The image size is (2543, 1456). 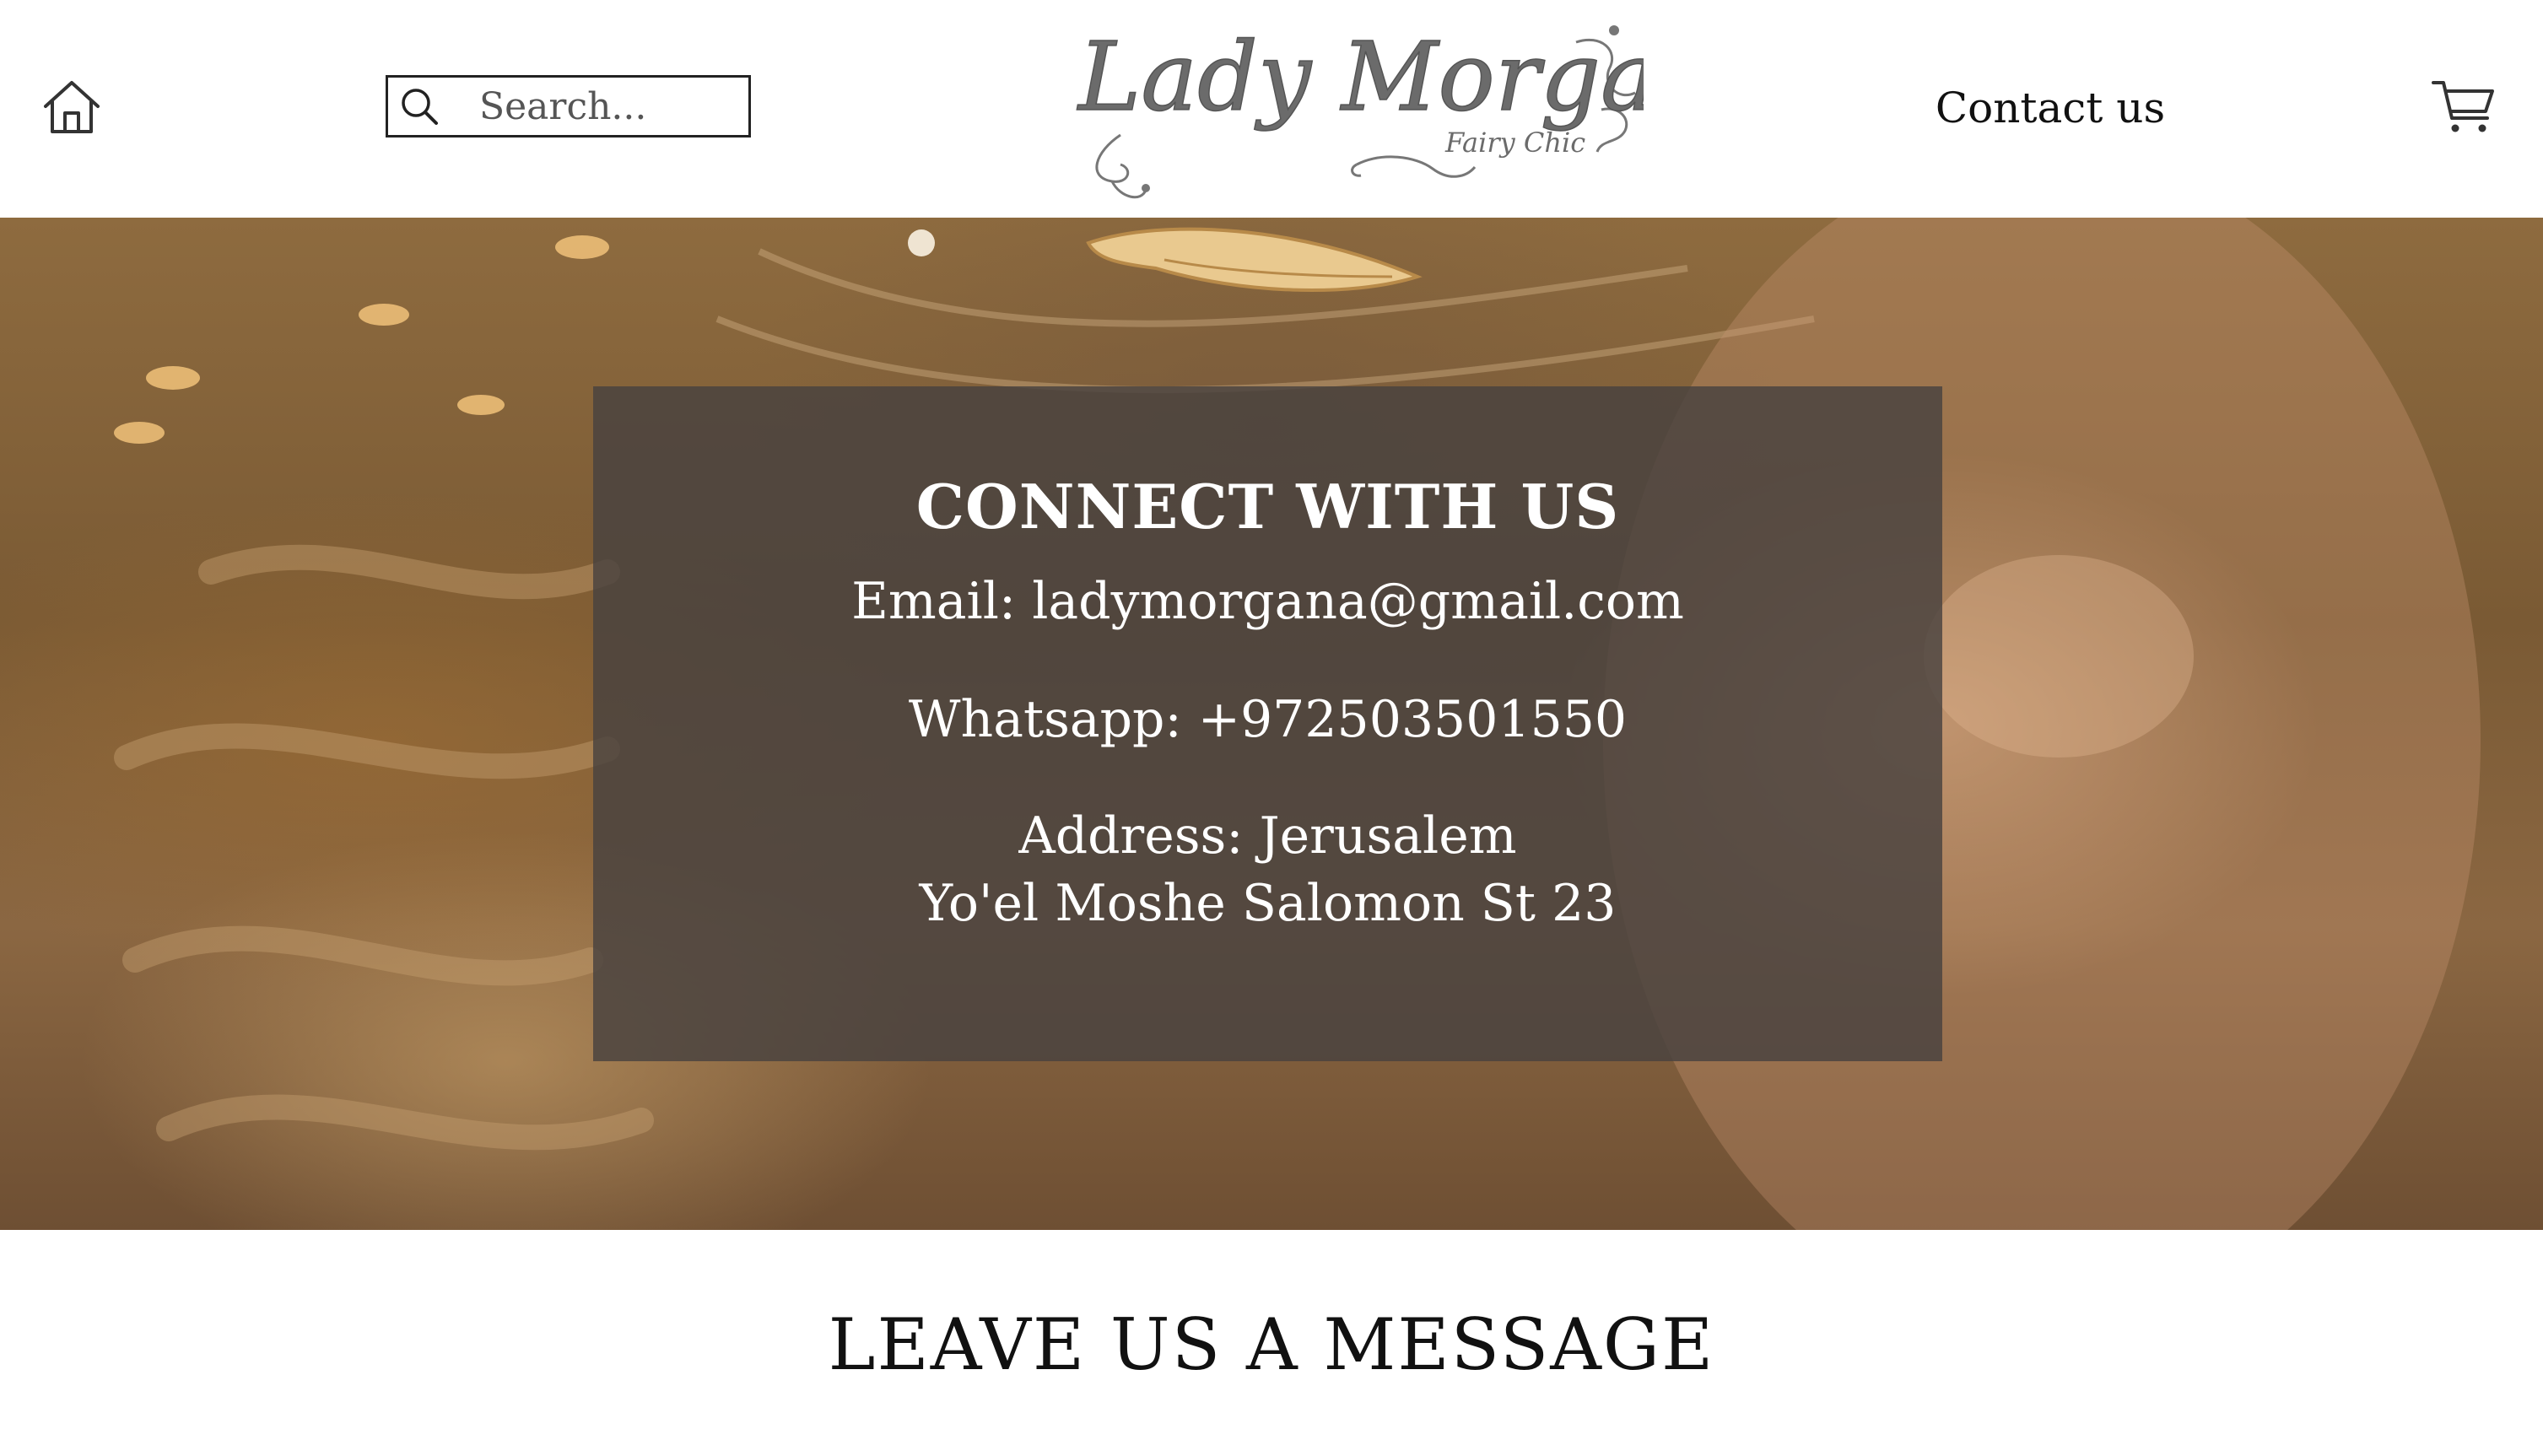 What do you see at coordinates (1267, 506) in the screenshot?
I see `connect-title: CONNECT WITH US` at bounding box center [1267, 506].